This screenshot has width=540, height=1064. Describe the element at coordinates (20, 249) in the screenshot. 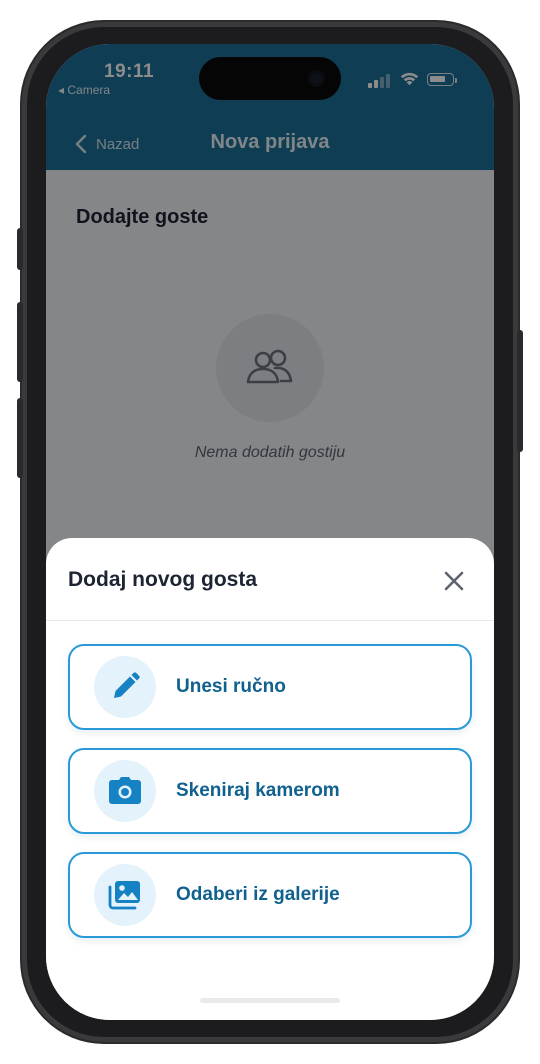

I see `mute-switch` at that location.